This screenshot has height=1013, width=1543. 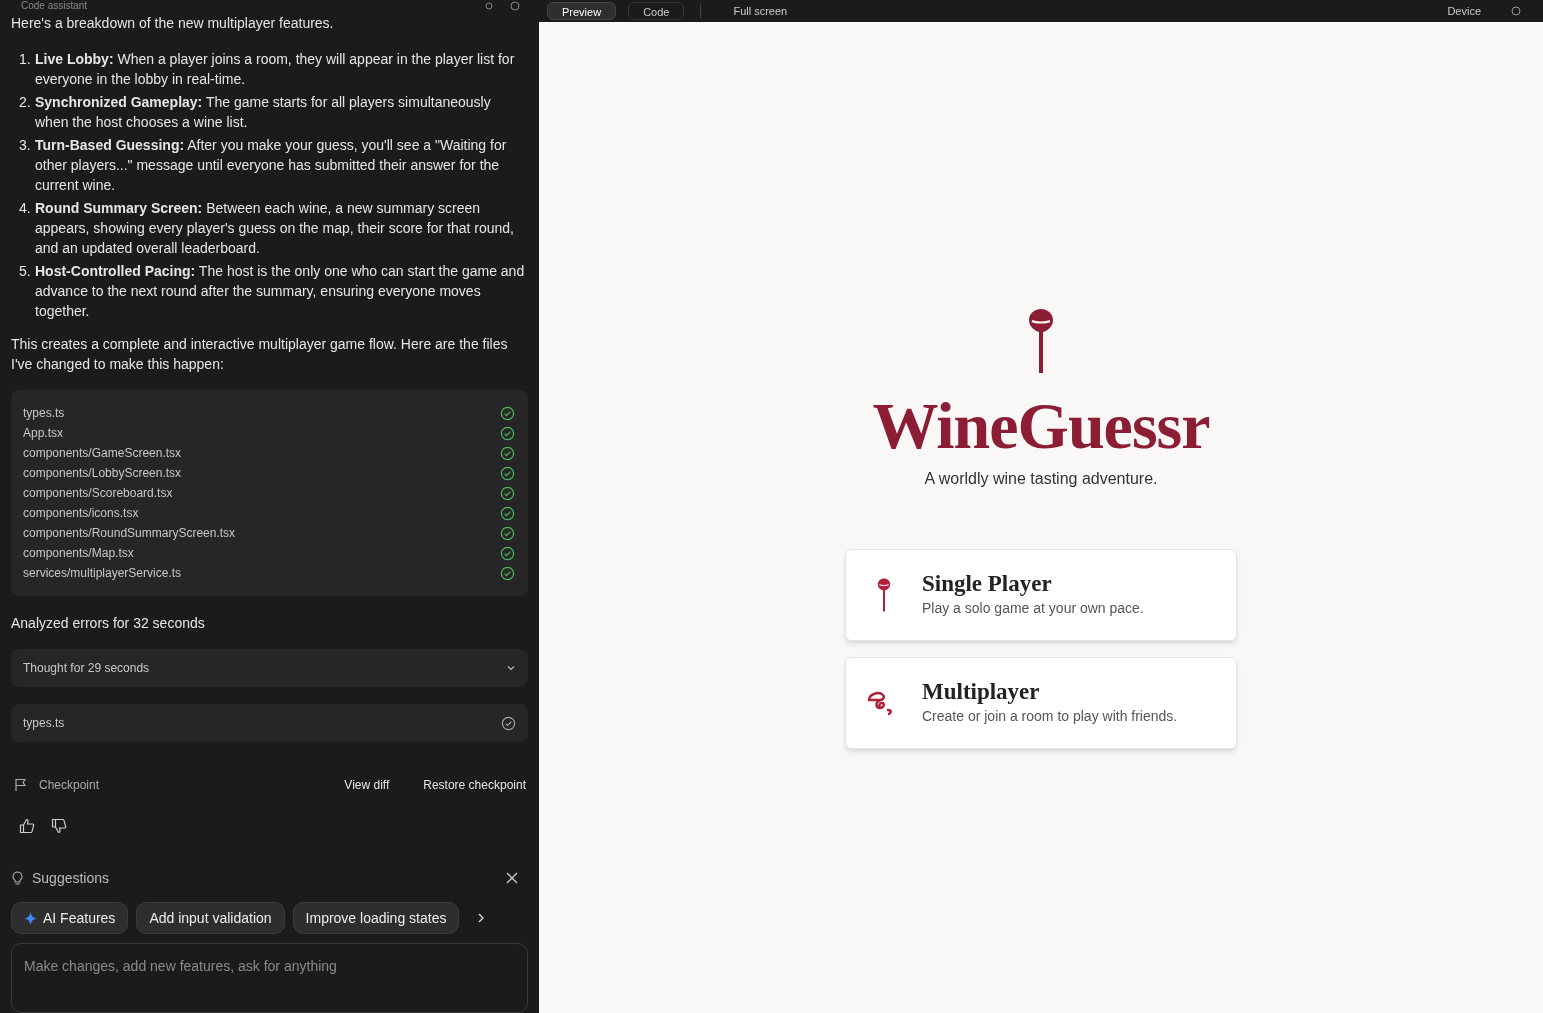 I want to click on close-icon, so click(x=512, y=878).